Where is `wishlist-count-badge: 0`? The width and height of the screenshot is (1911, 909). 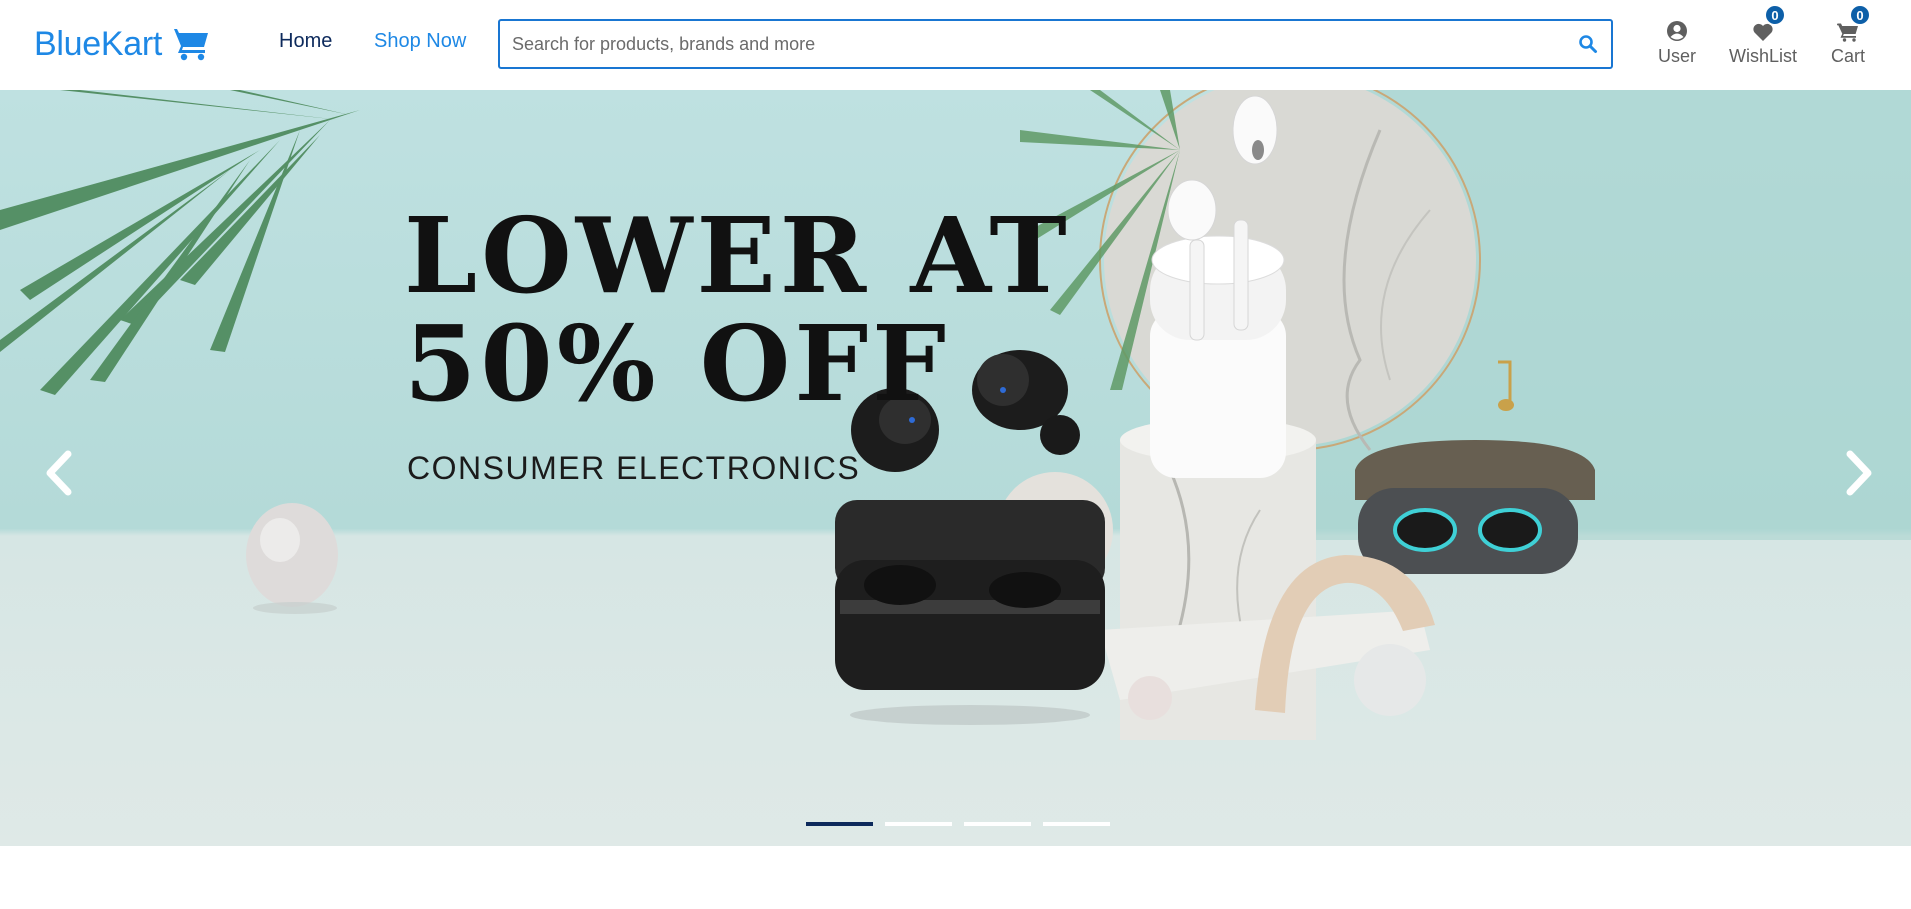 wishlist-count-badge: 0 is located at coordinates (1775, 15).